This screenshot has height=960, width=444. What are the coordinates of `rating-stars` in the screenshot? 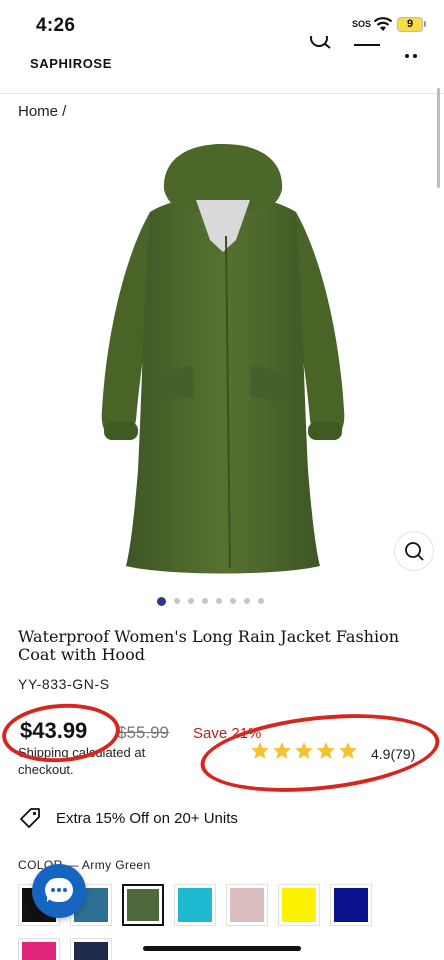 It's located at (304, 751).